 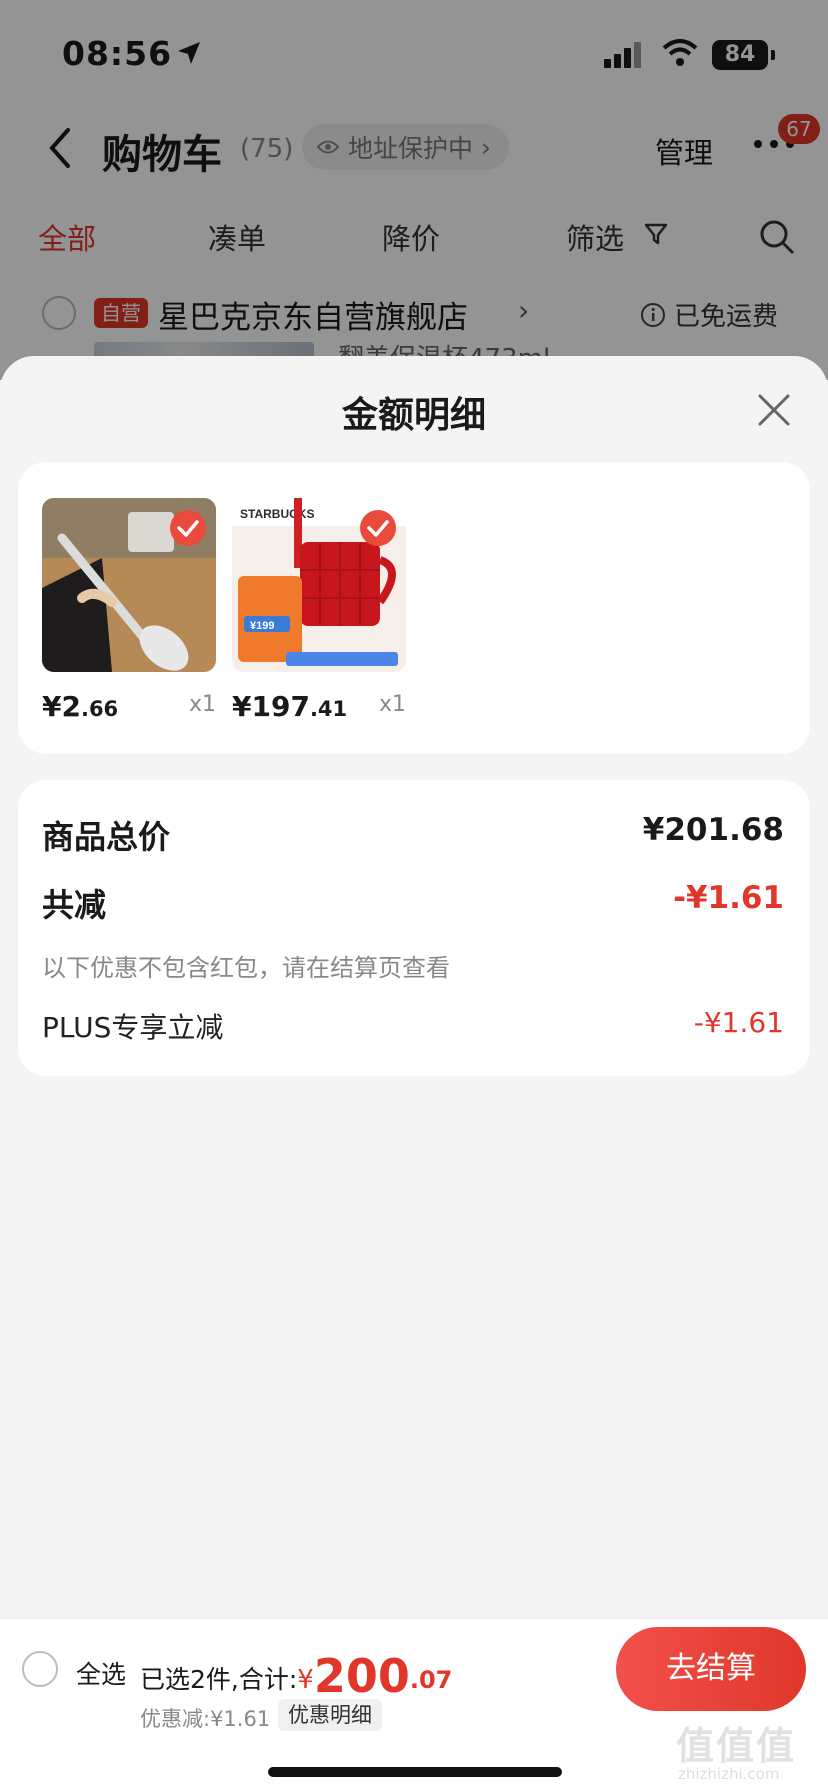 I want to click on home-indicator, so click(x=415, y=1772).